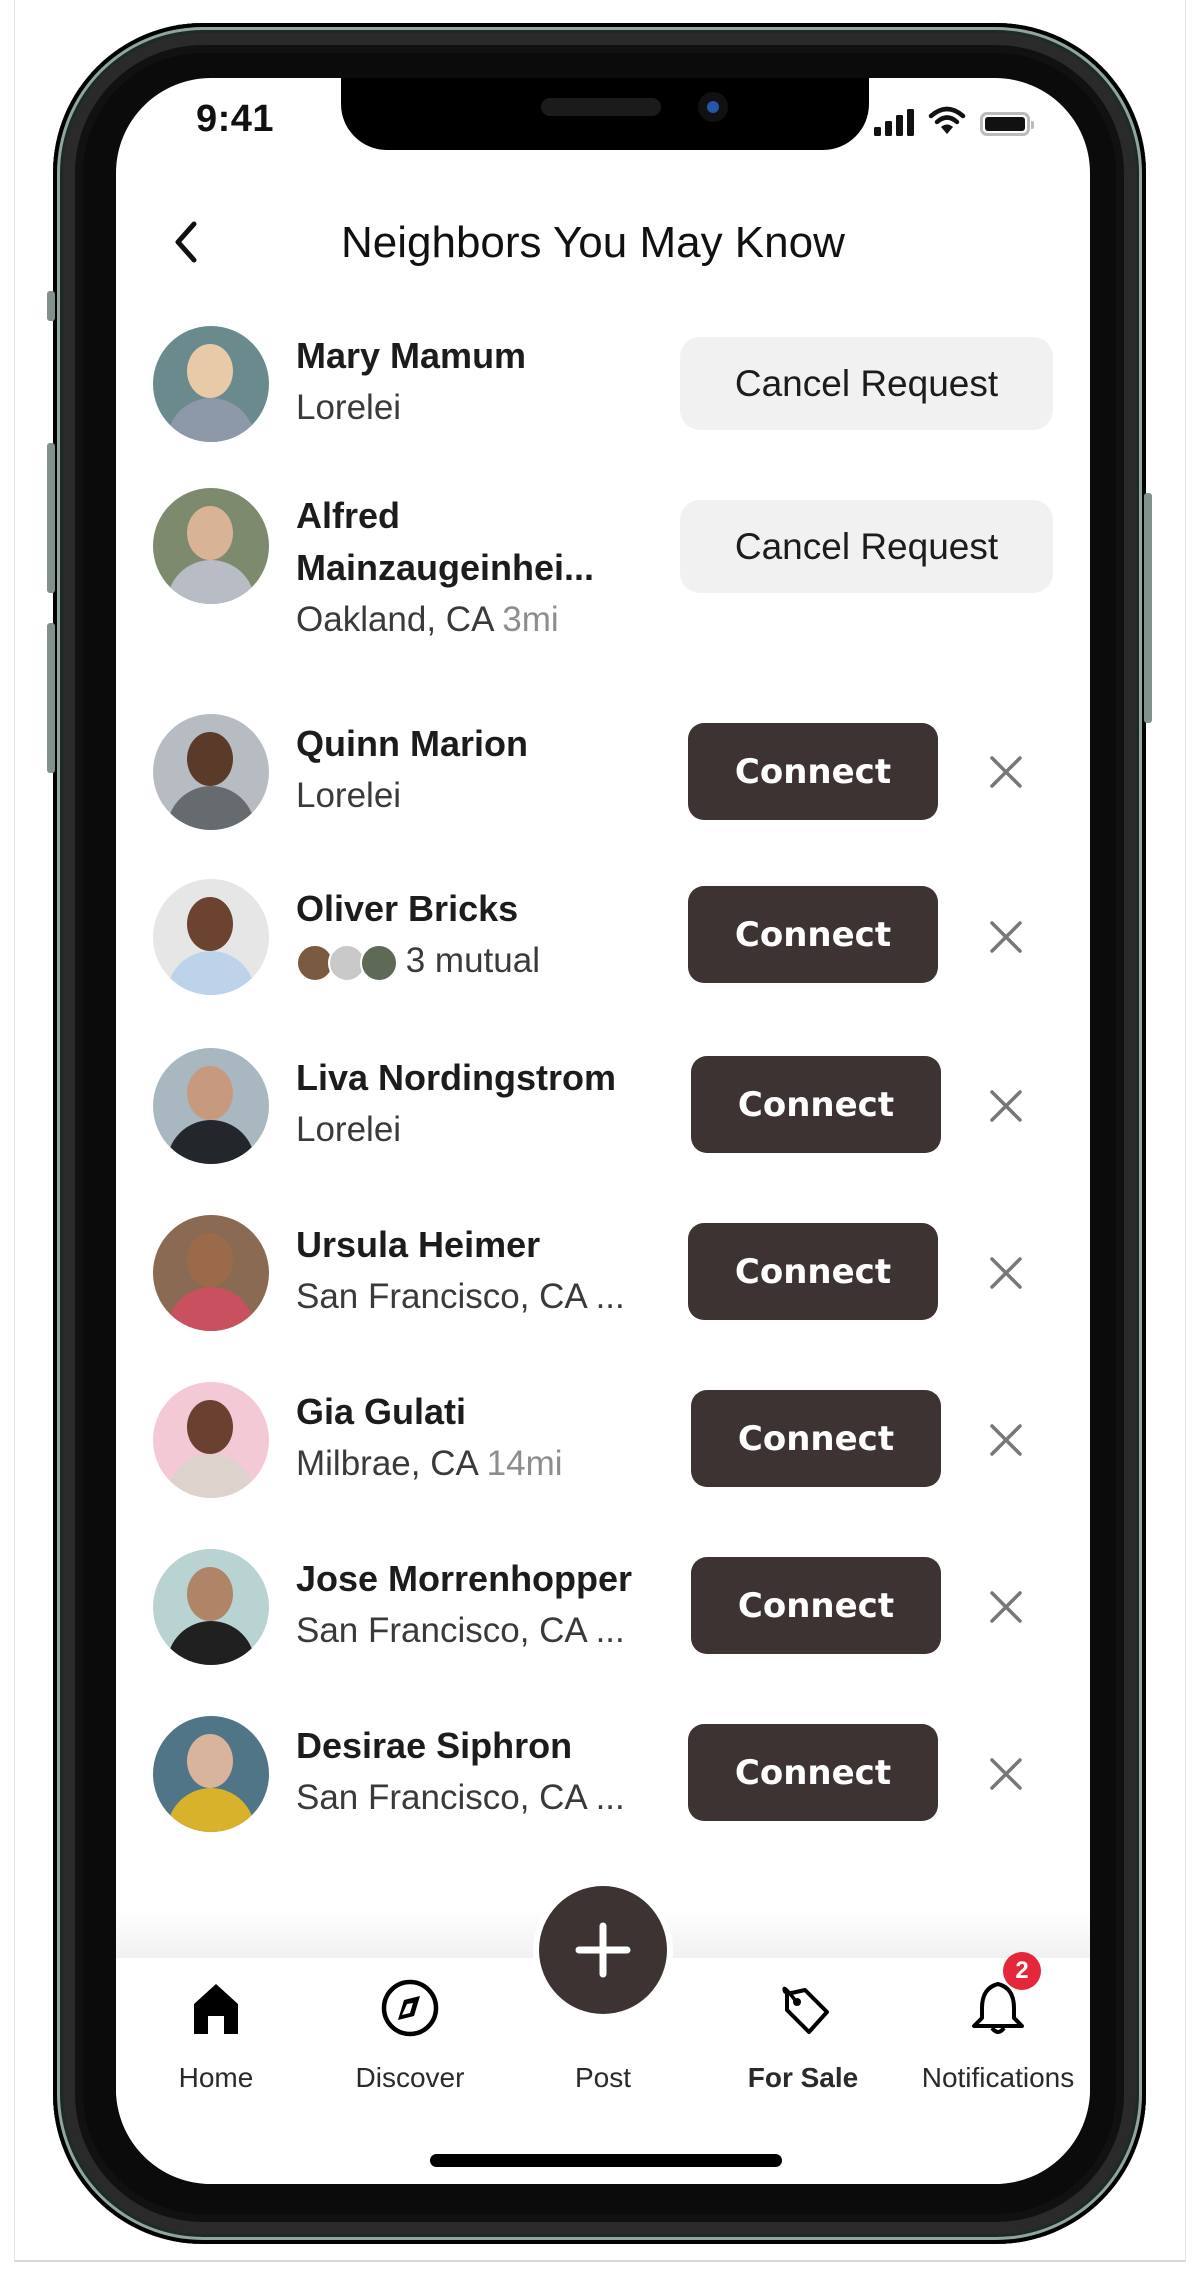  What do you see at coordinates (235, 119) in the screenshot?
I see `status-time: 9:41` at bounding box center [235, 119].